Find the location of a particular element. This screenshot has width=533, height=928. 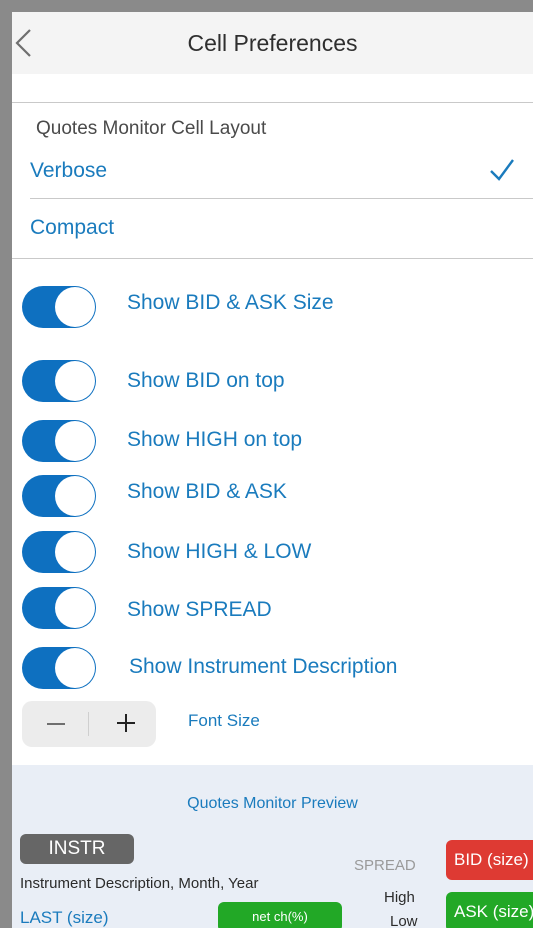

toggle-bid-on-top is located at coordinates (59, 381).